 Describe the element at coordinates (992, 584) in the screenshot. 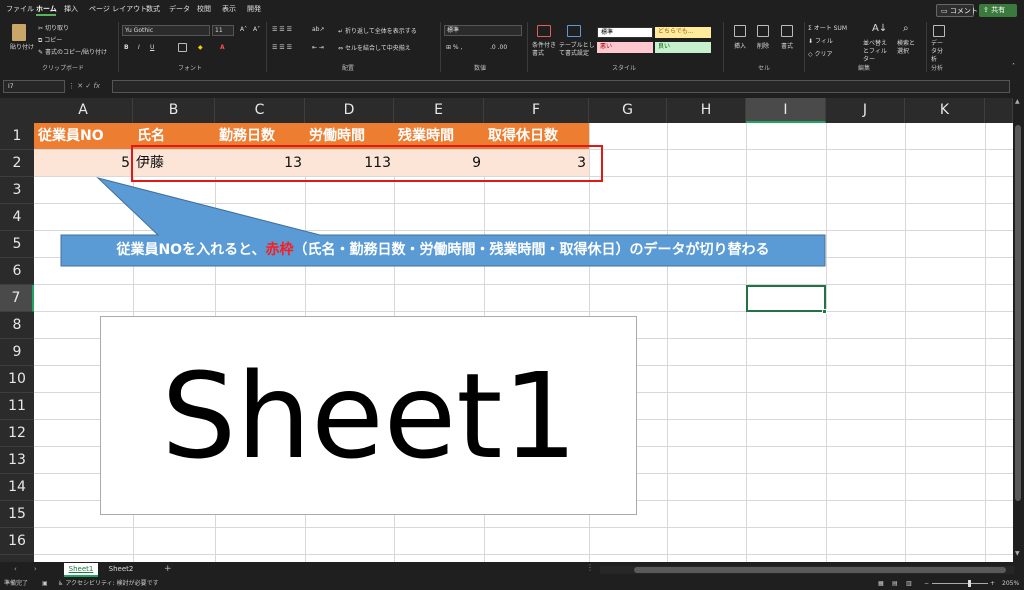

I see `zoom-in-icon: +` at that location.